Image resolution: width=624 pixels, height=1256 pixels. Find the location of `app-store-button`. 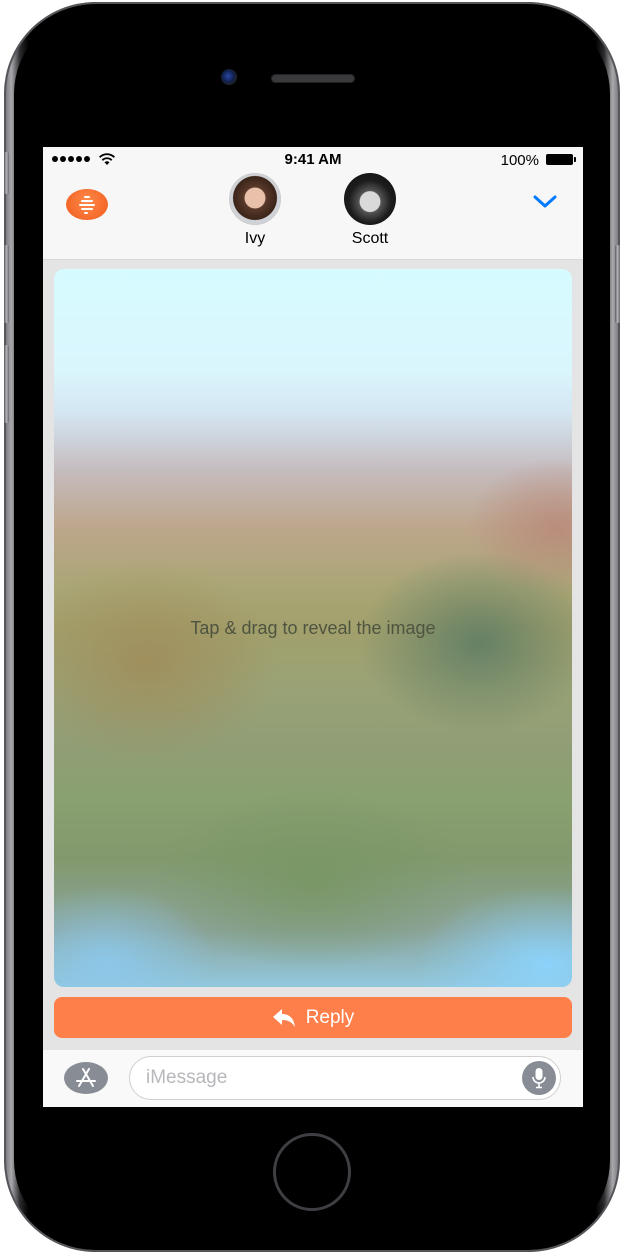

app-store-button is located at coordinates (86, 1078).